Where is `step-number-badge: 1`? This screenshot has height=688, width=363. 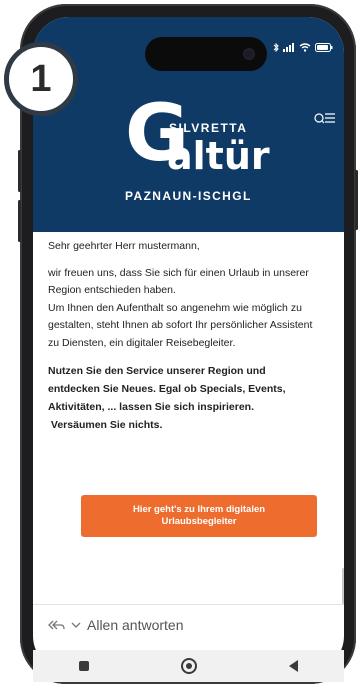
step-number-badge: 1 is located at coordinates (41, 79).